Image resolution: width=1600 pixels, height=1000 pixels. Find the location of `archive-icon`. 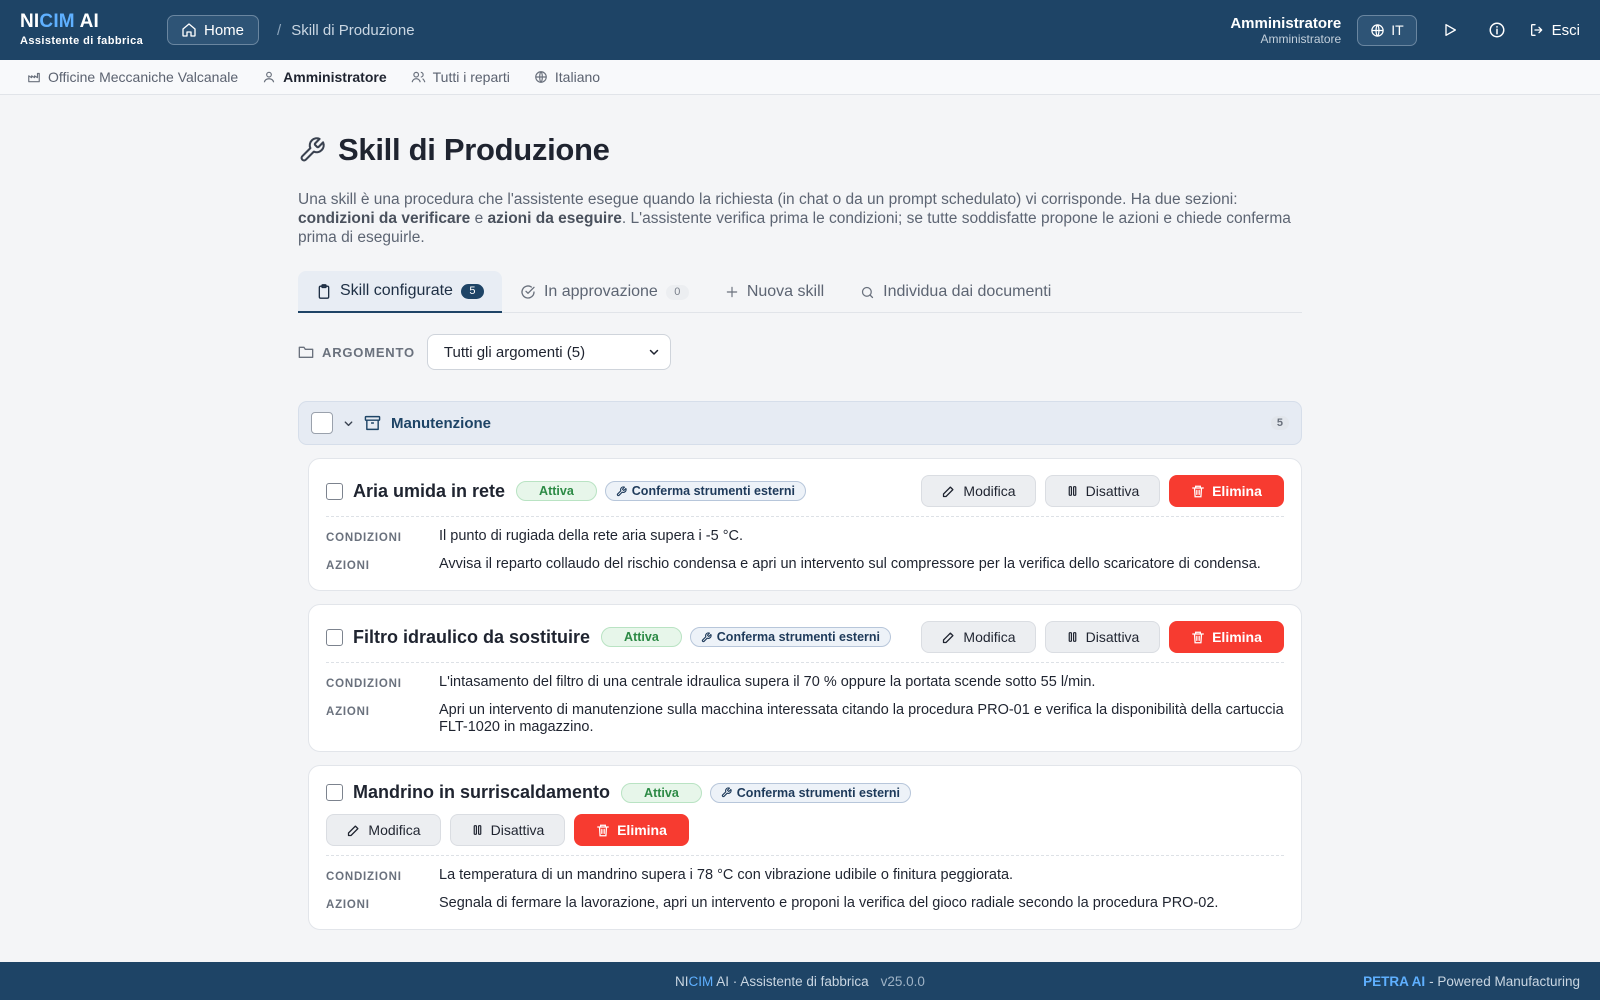

archive-icon is located at coordinates (372, 423).